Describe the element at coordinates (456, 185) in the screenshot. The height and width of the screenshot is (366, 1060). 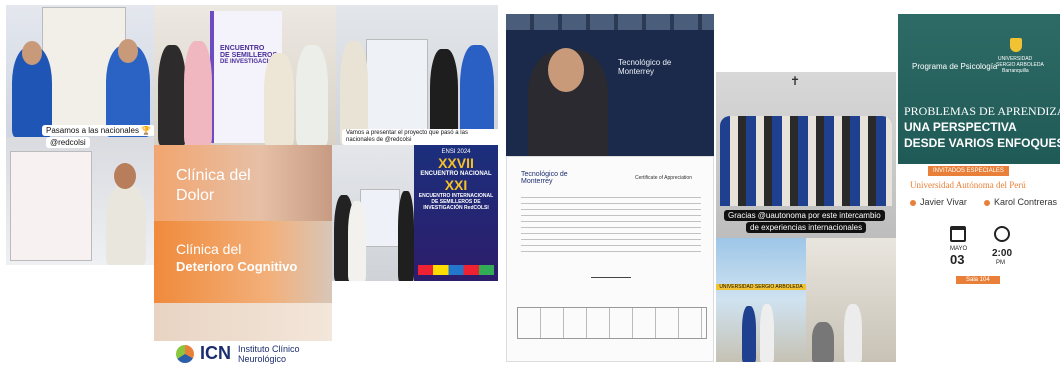
I see `ensi-num2: XXI` at that location.